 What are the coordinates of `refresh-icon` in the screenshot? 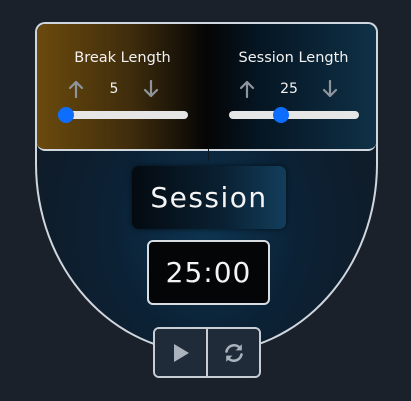 It's located at (233, 352).